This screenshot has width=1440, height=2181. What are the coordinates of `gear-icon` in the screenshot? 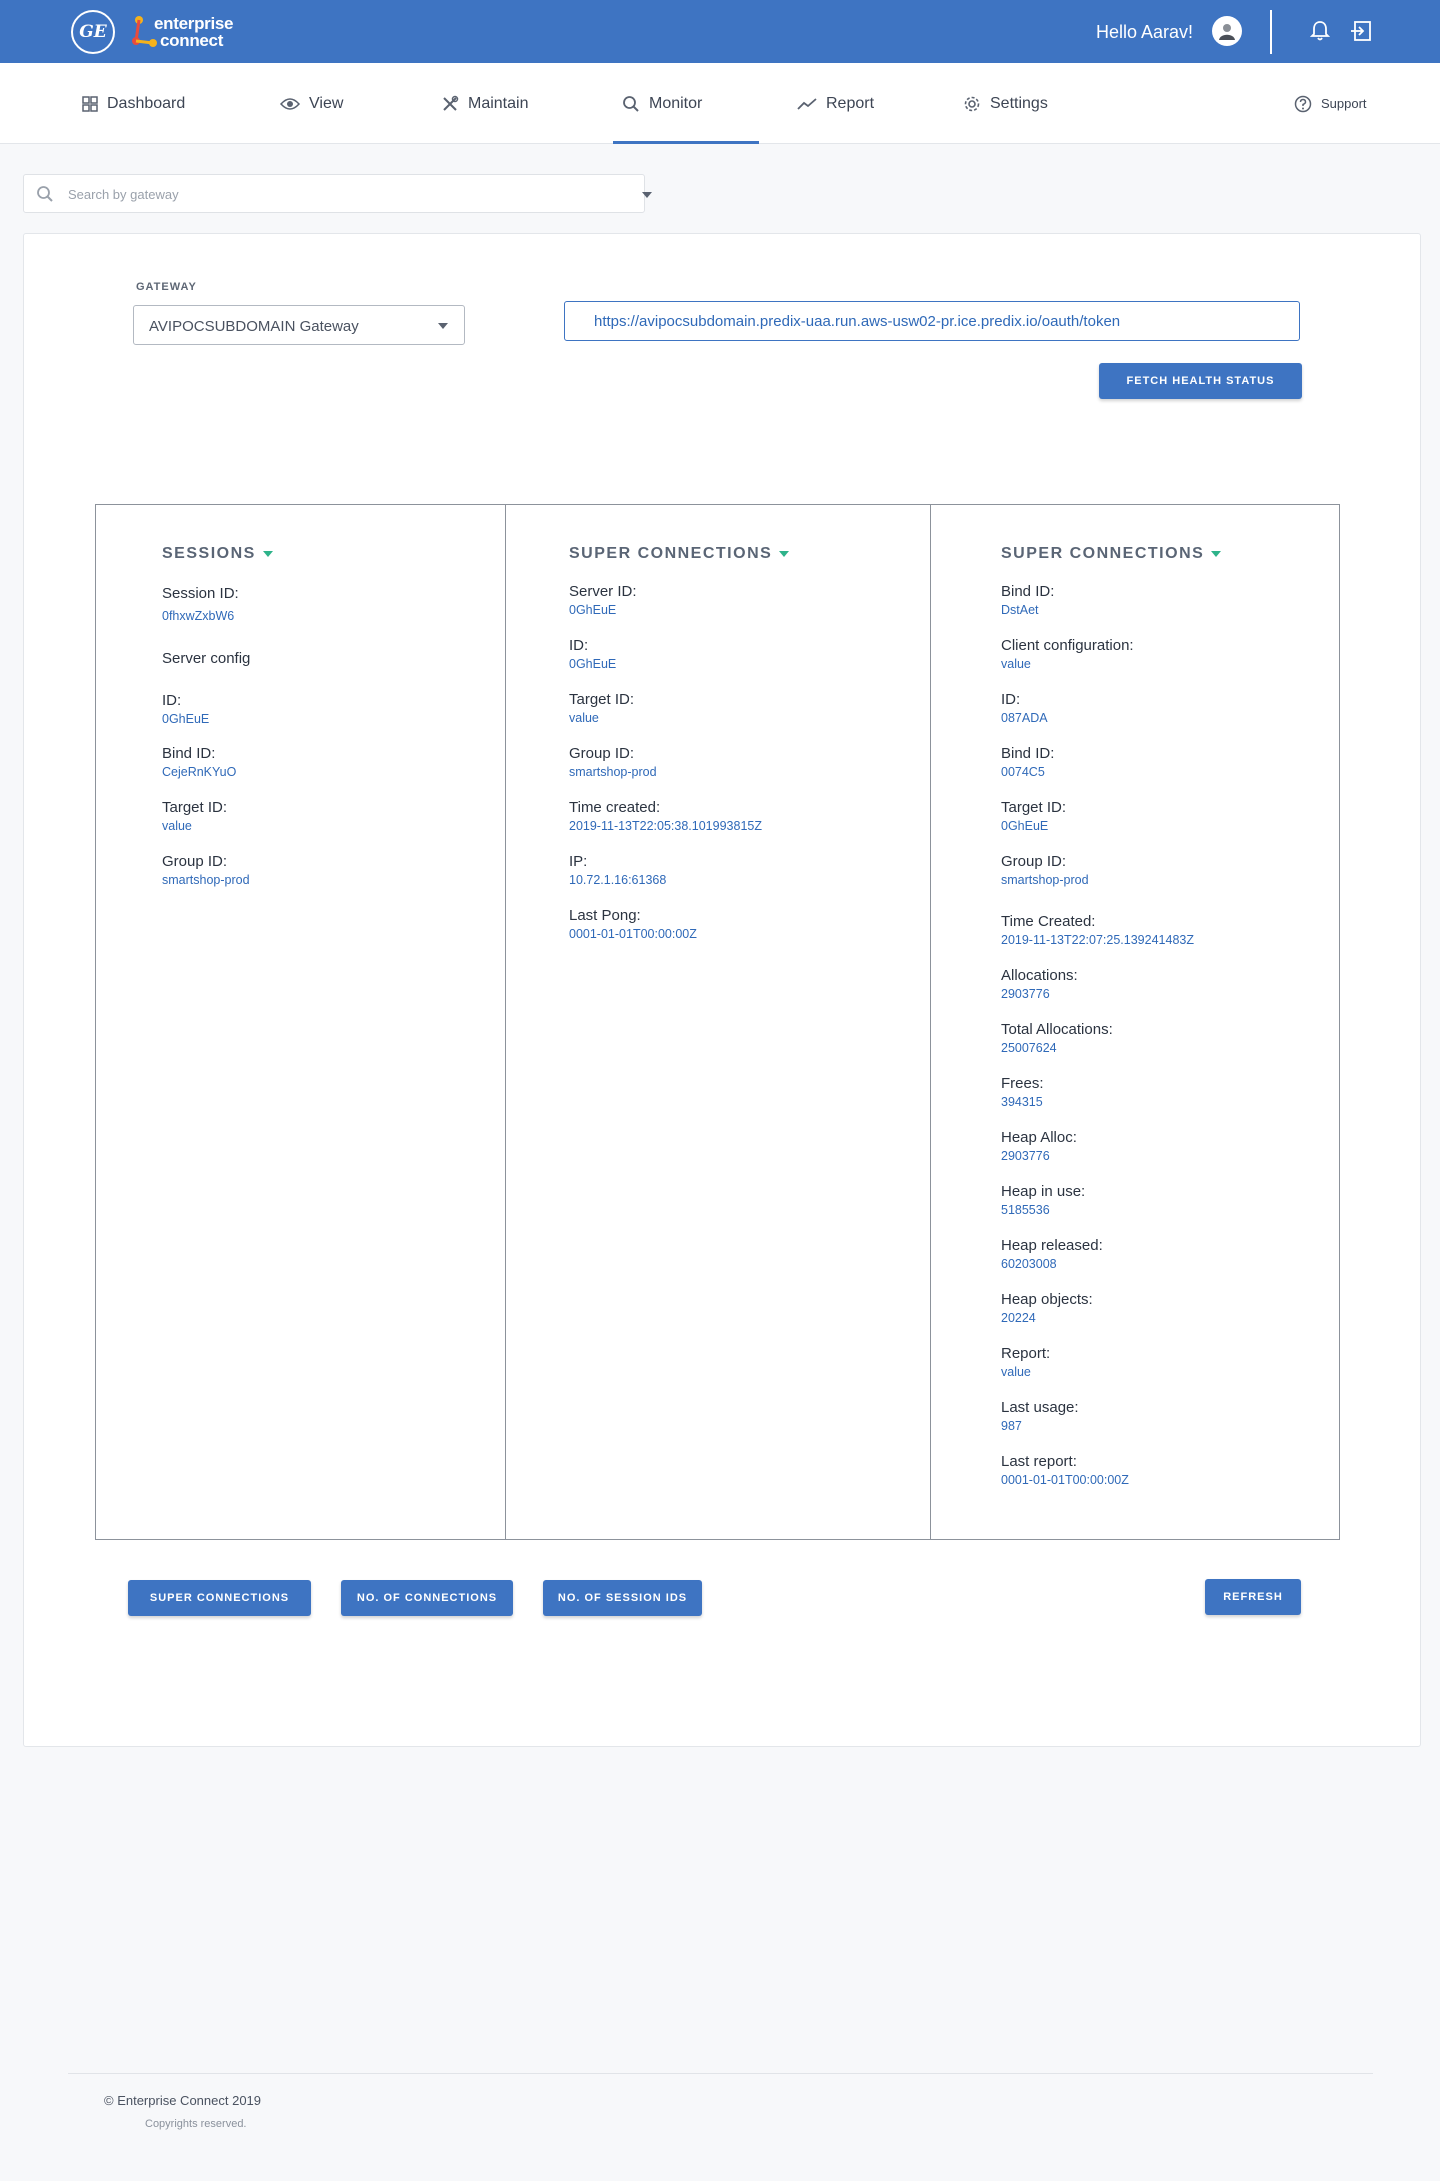 It's located at (972, 103).